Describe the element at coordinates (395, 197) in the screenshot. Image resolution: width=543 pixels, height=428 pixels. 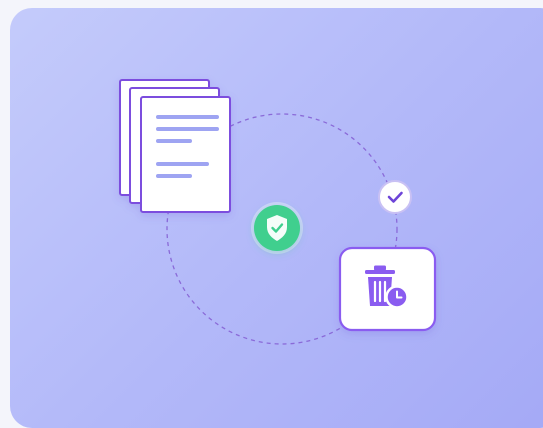
I see `check-badge-icon` at that location.